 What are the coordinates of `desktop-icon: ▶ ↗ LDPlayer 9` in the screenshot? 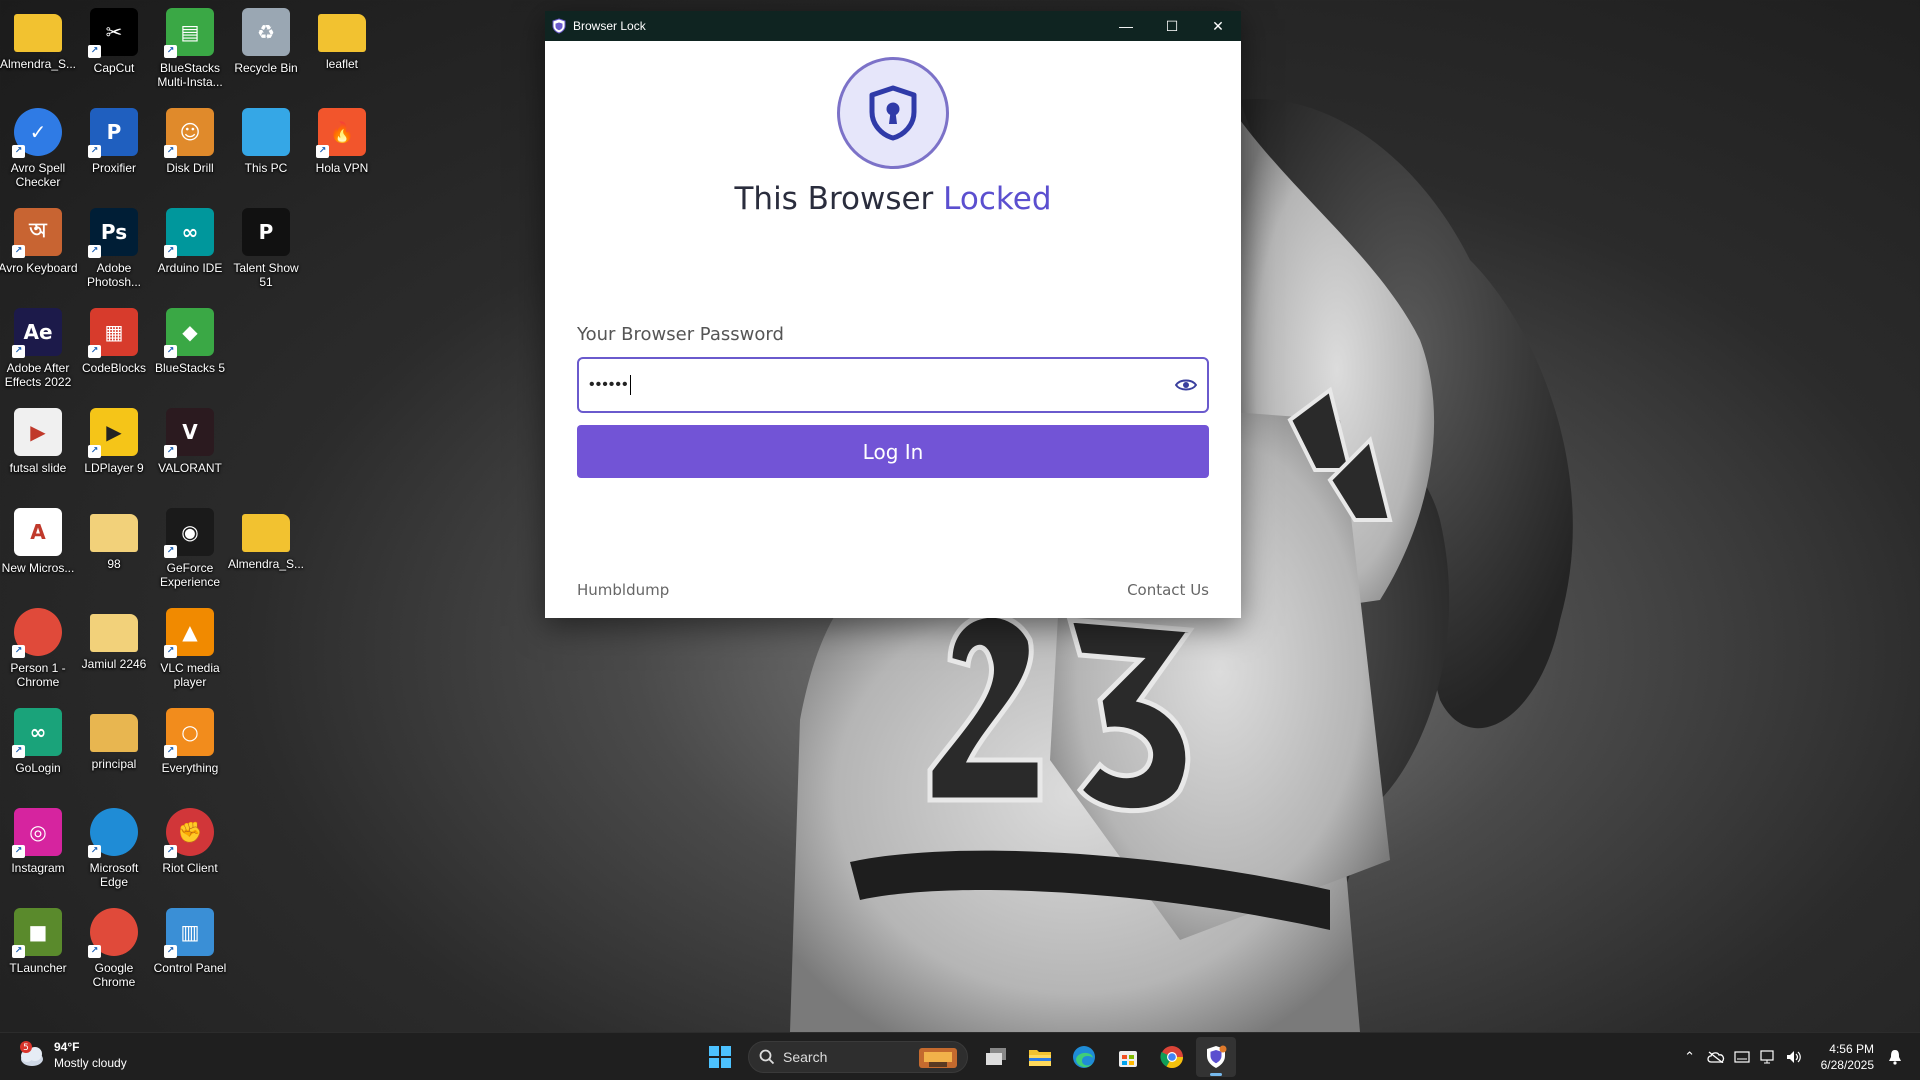 It's located at (114, 452).